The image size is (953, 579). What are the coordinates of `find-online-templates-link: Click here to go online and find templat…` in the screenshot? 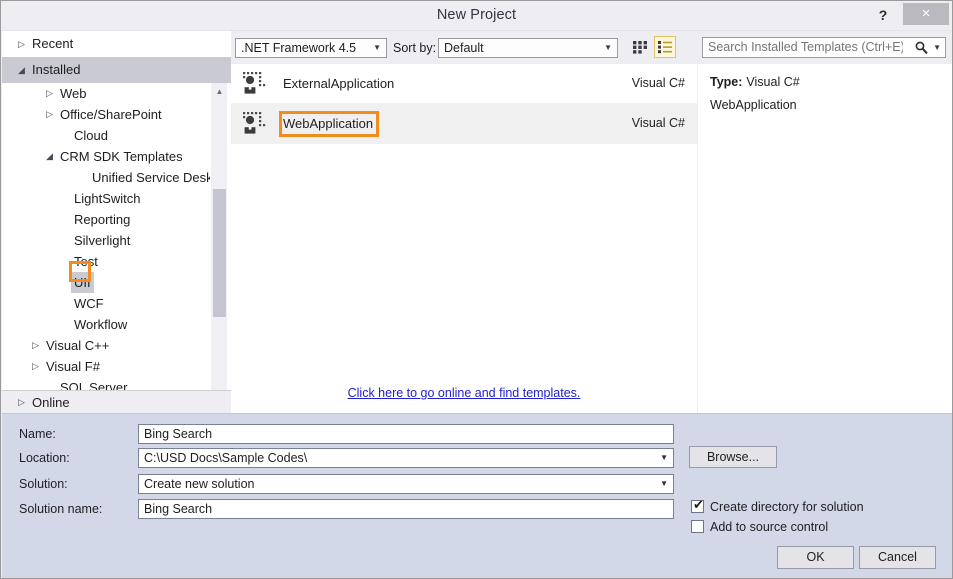 It's located at (464, 393).